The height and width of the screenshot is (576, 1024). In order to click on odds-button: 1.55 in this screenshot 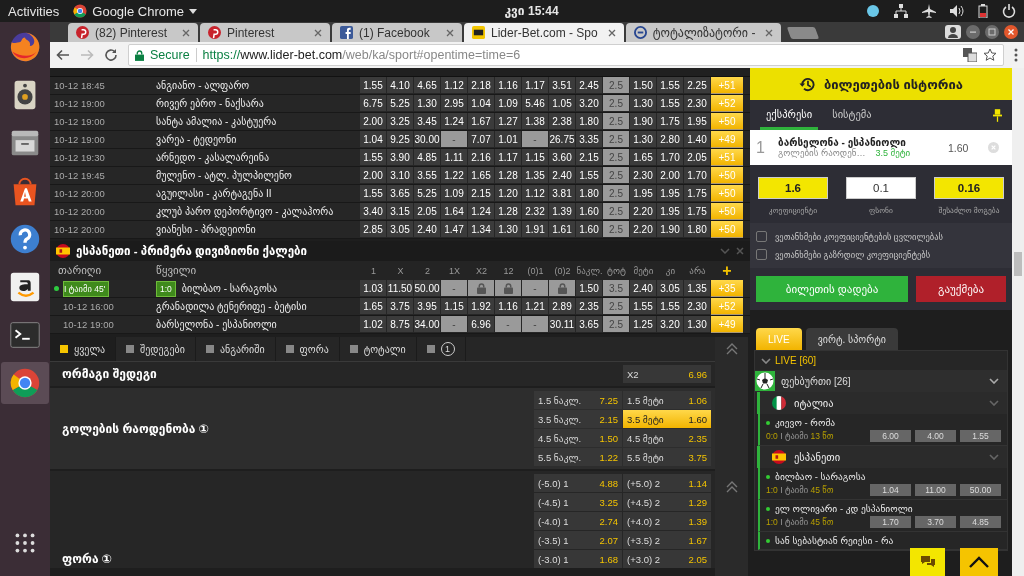, I will do `click(980, 436)`.